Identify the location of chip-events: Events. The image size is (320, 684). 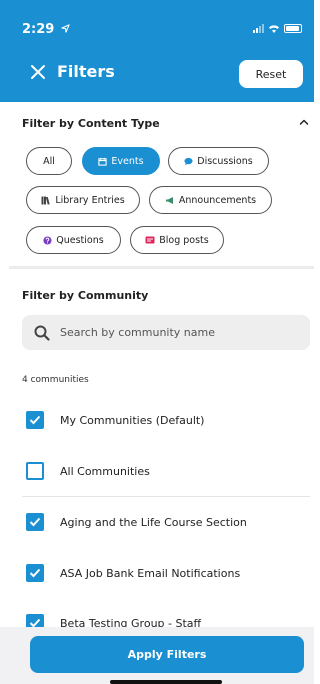
(121, 161).